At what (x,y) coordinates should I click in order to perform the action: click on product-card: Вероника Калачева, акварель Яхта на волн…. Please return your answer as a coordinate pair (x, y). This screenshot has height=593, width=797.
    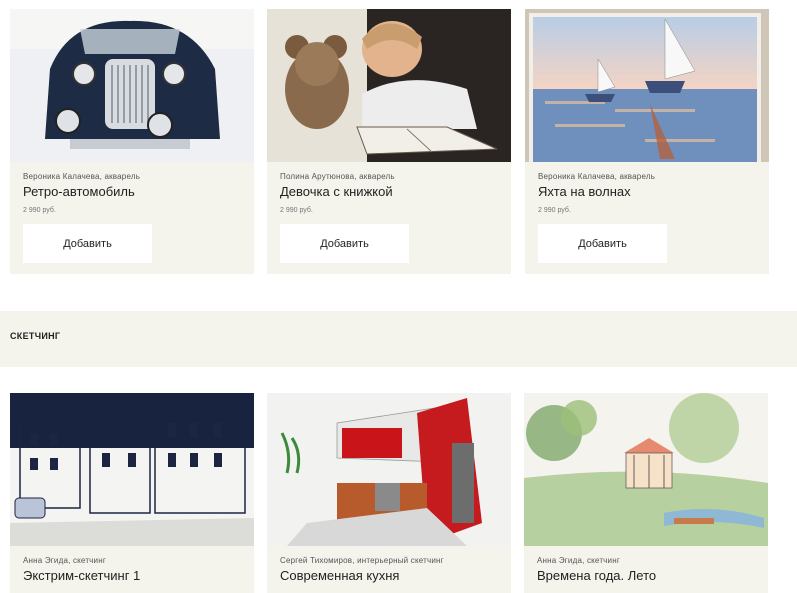
    Looking at the image, I should click on (647, 141).